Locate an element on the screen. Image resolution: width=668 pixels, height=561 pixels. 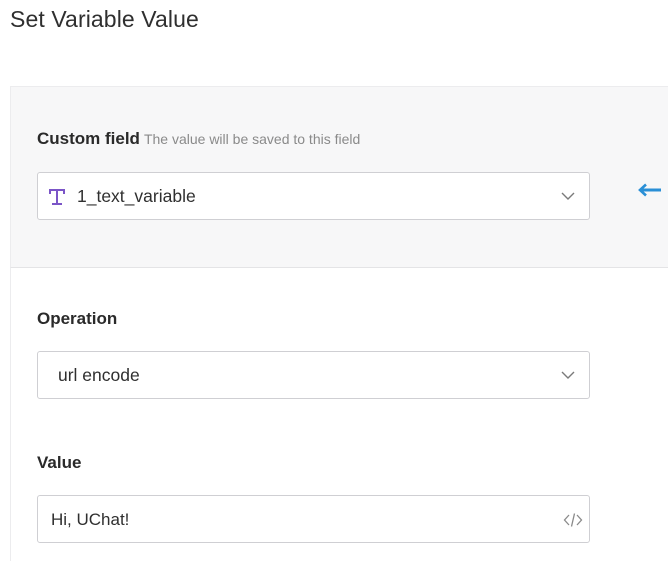
value-input: Hi, UChat! is located at coordinates (313, 519).